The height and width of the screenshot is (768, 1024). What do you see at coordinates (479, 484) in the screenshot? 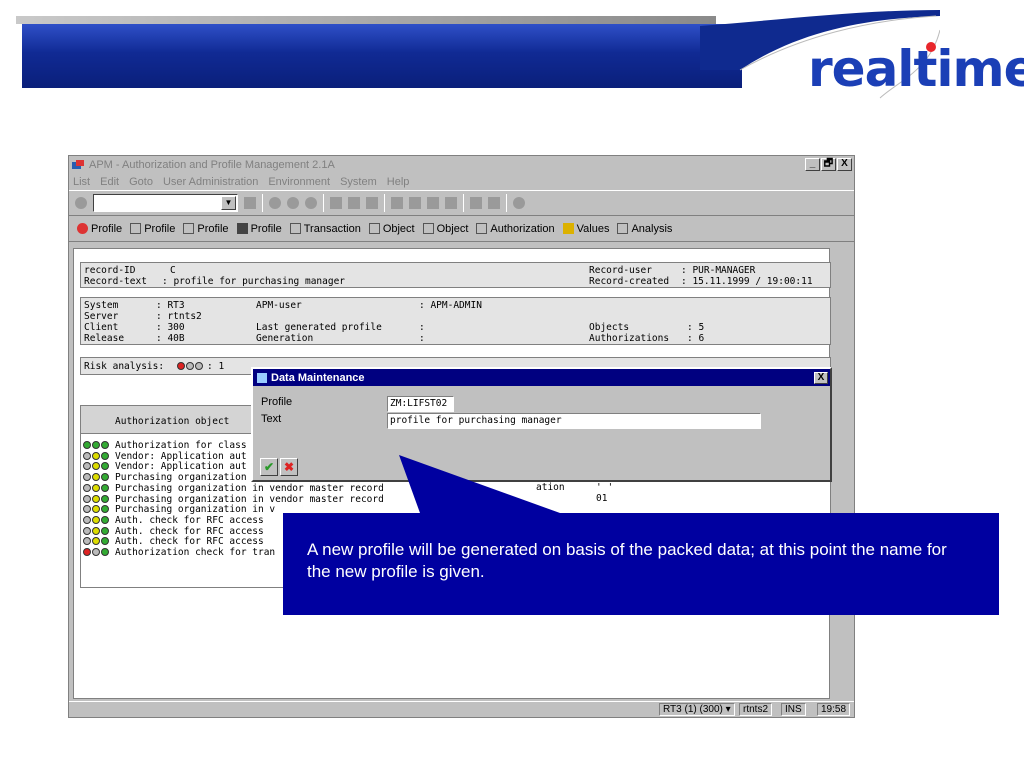
I see `callout-pointer` at bounding box center [479, 484].